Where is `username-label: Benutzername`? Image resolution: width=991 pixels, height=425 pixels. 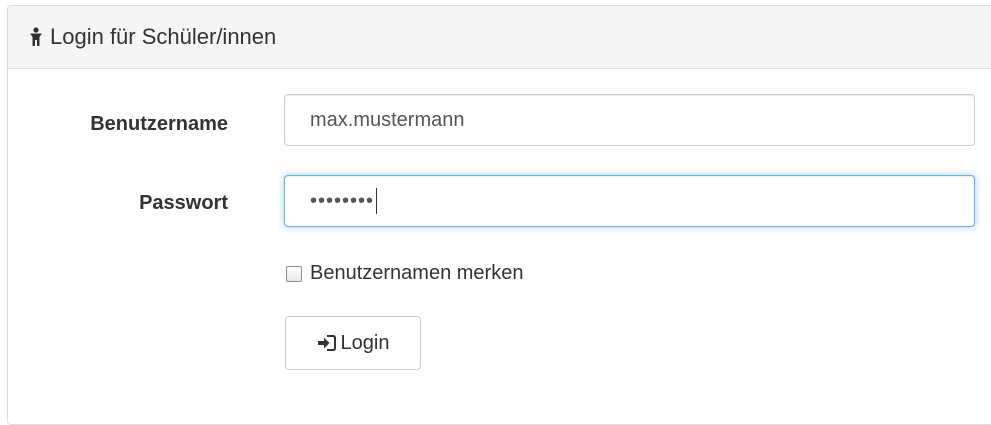
username-label: Benutzername is located at coordinates (159, 124).